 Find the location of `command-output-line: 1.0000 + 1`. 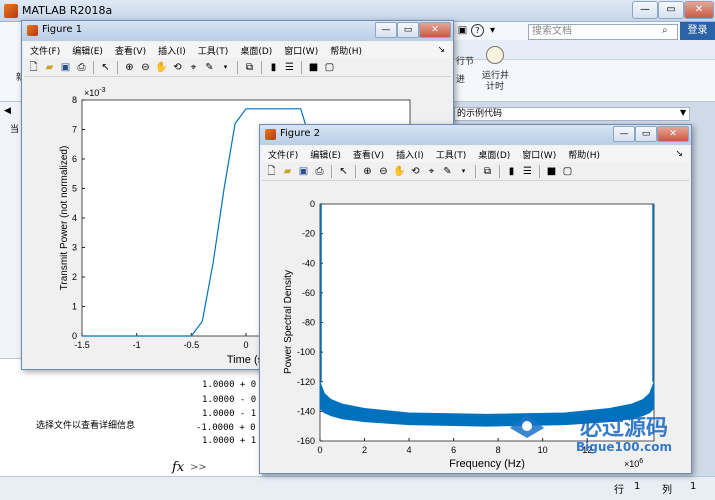

command-output-line: 1.0000 + 1 is located at coordinates (229, 441).